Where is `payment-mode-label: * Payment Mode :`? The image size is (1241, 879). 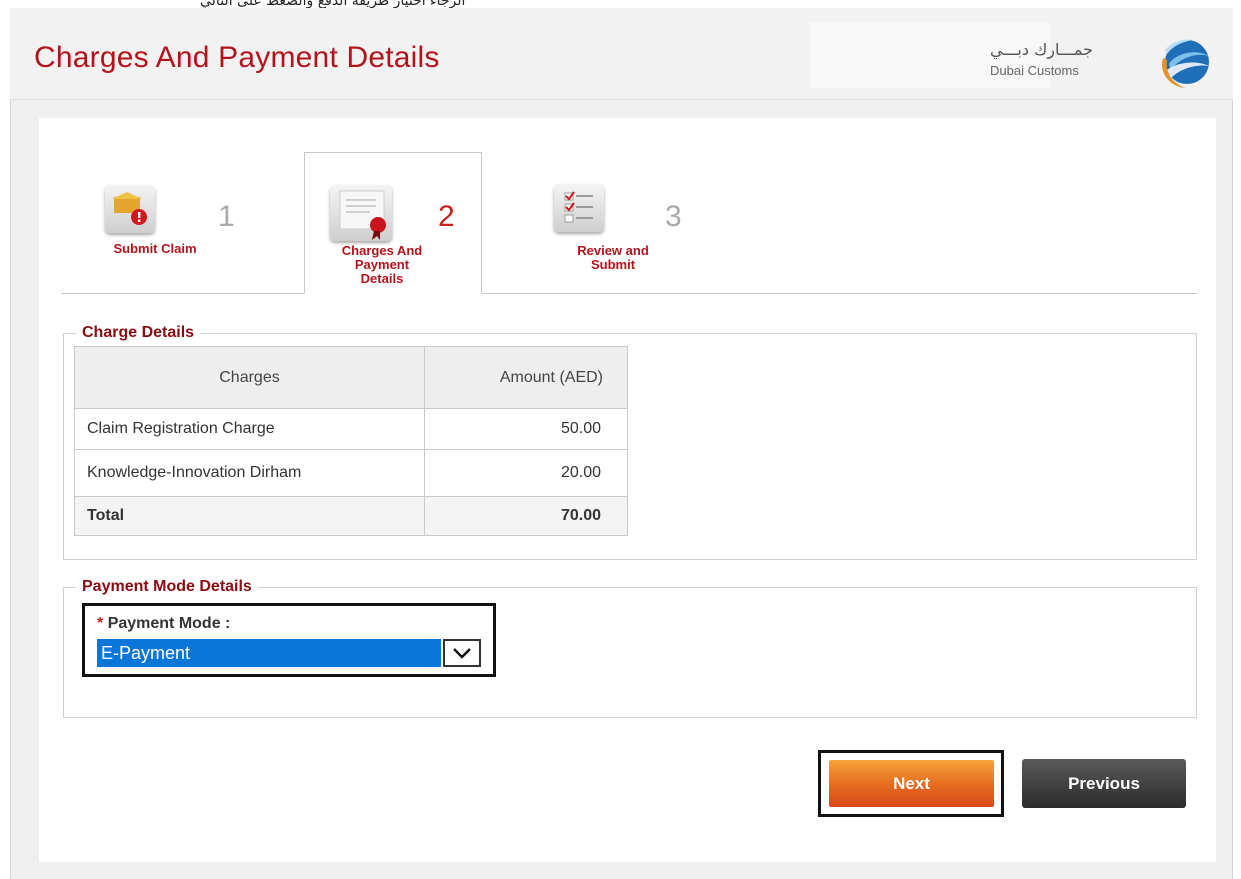 payment-mode-label: * Payment Mode : is located at coordinates (163, 624).